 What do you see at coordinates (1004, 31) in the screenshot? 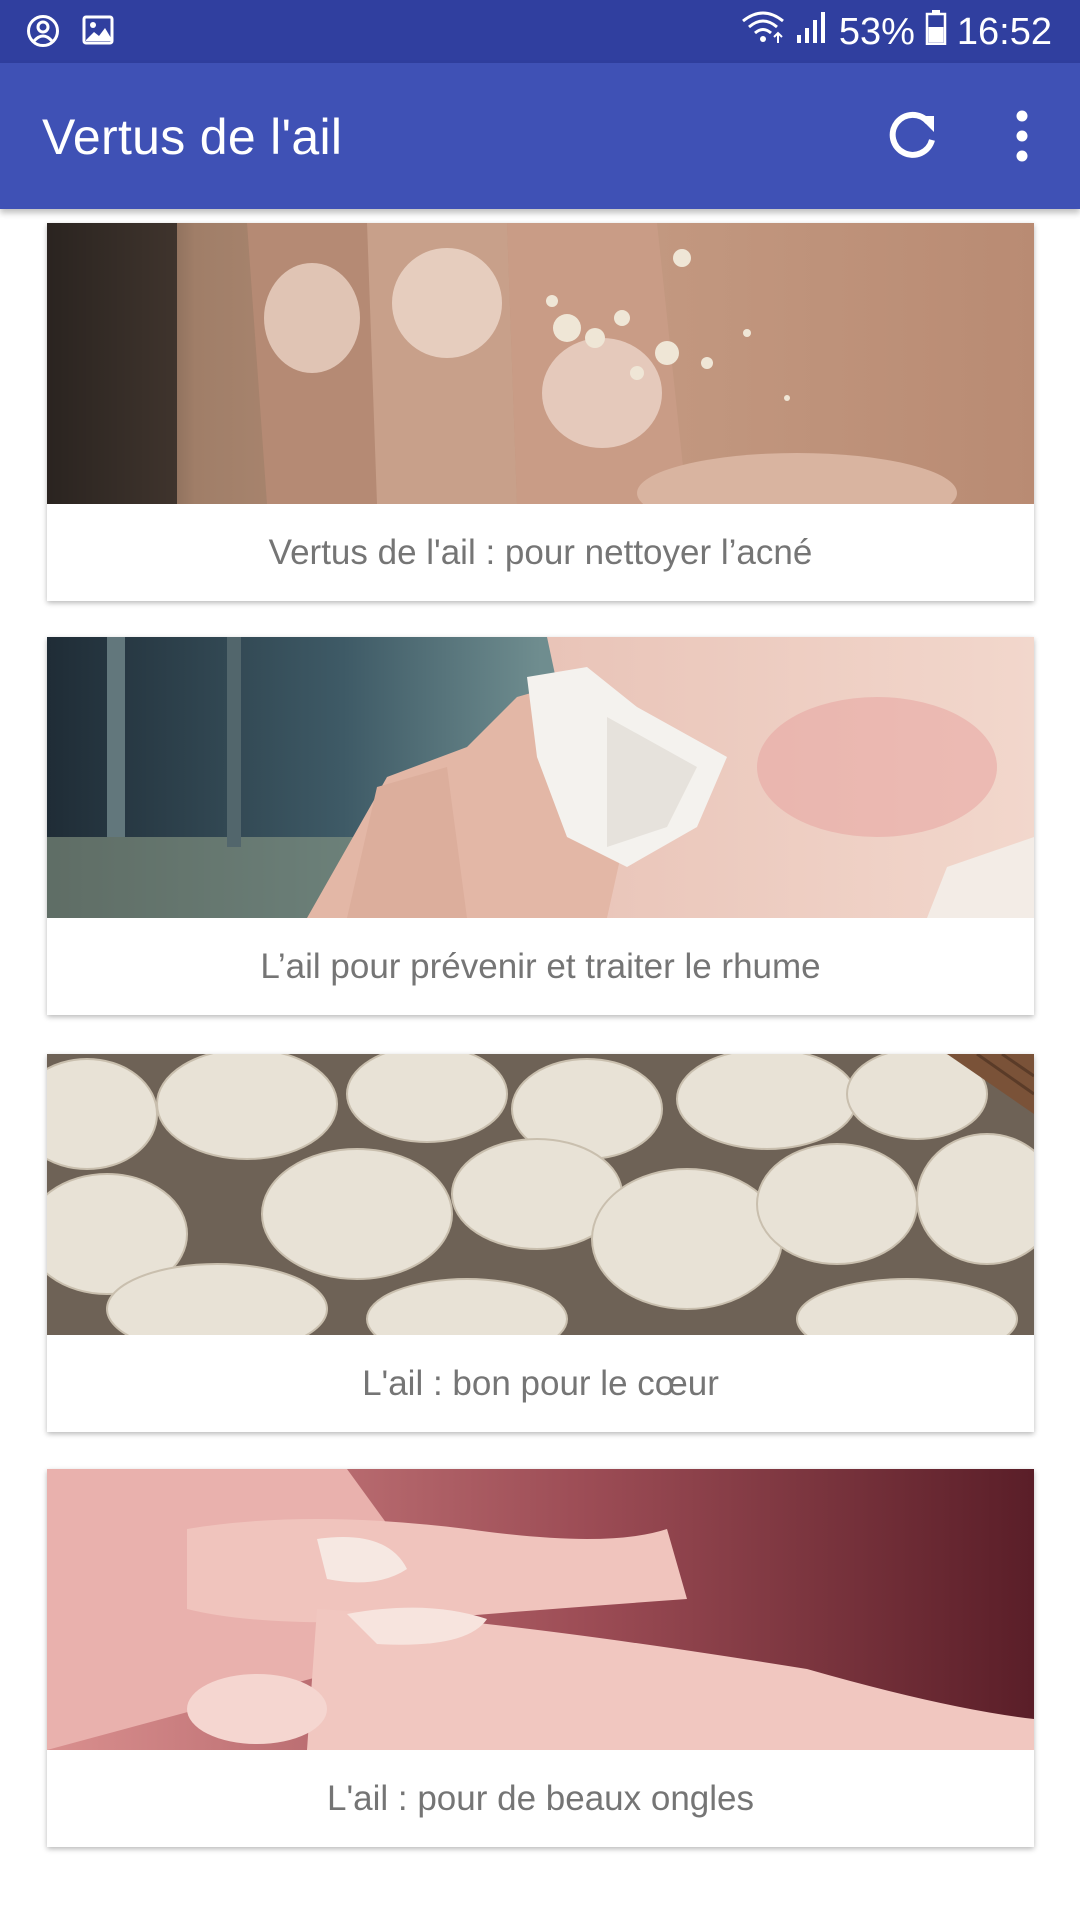
I see `clock: 16:52` at bounding box center [1004, 31].